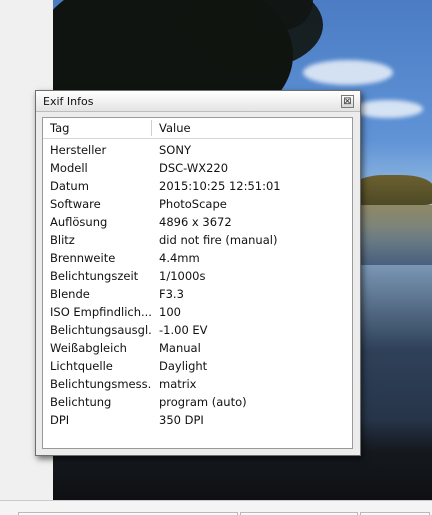 The height and width of the screenshot is (515, 432). Describe the element at coordinates (193, 204) in the screenshot. I see `row-value: PhotoScape` at that location.